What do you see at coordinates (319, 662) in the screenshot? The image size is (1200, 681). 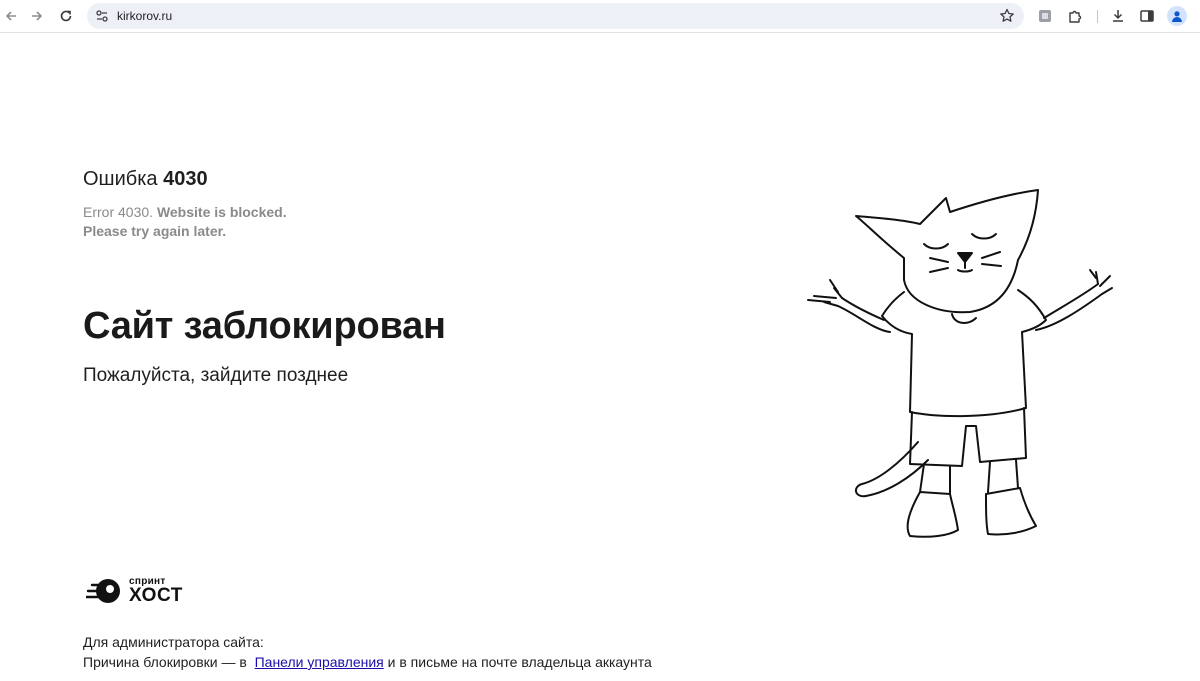 I see `control-panel-link: Панели управления` at bounding box center [319, 662].